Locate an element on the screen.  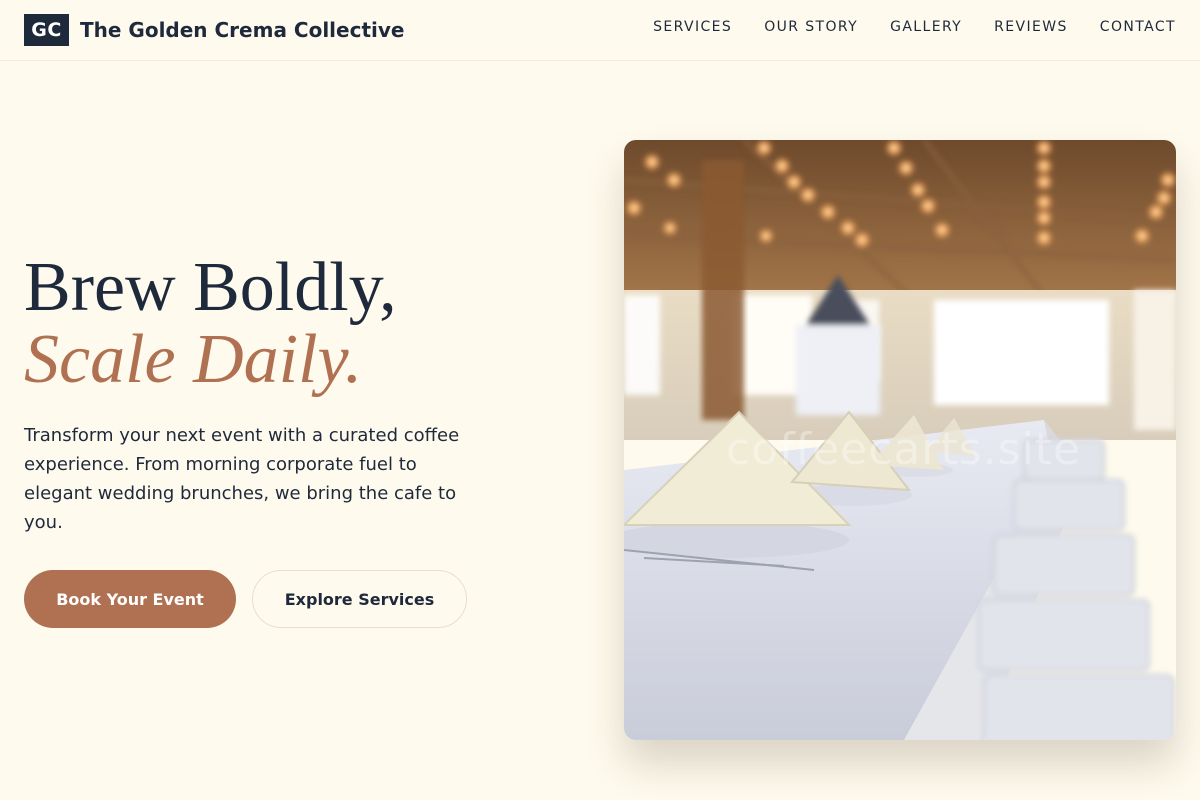
nav-link-reviews: REVIEWS is located at coordinates (1031, 27).